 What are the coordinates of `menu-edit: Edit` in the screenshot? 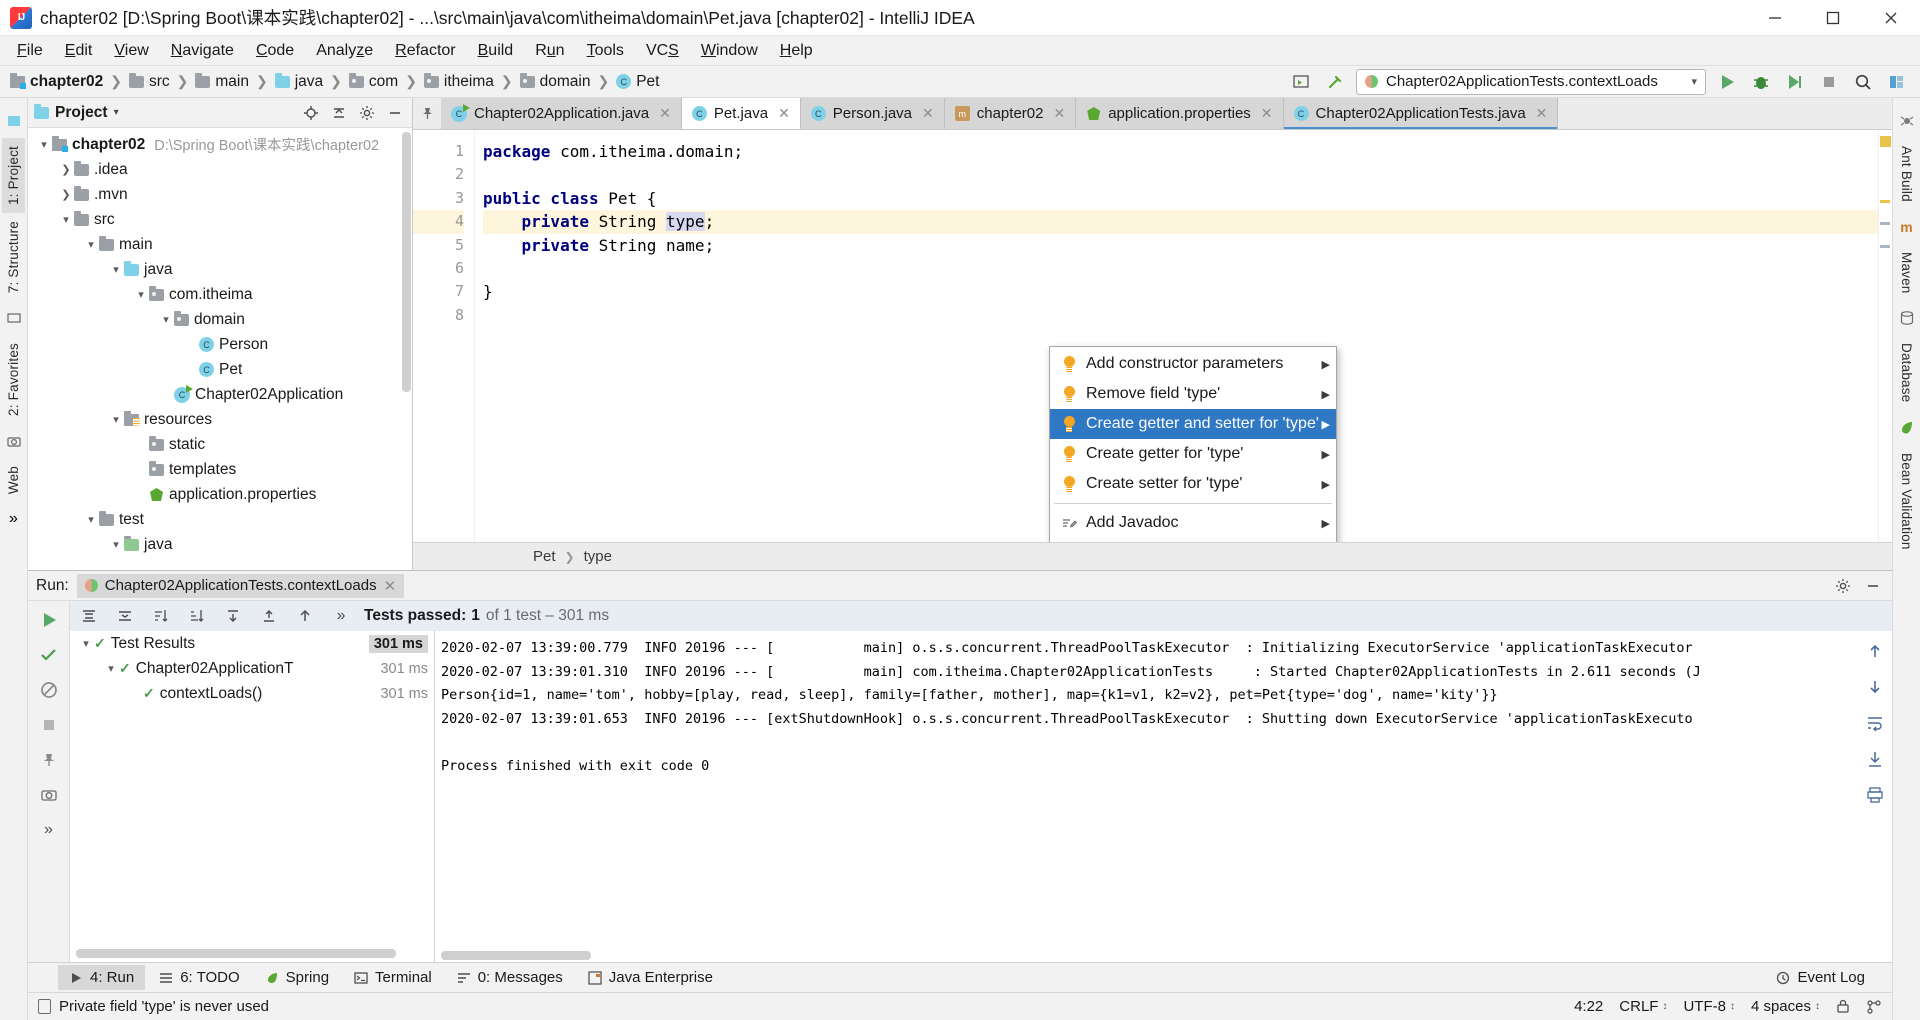 It's located at (79, 51).